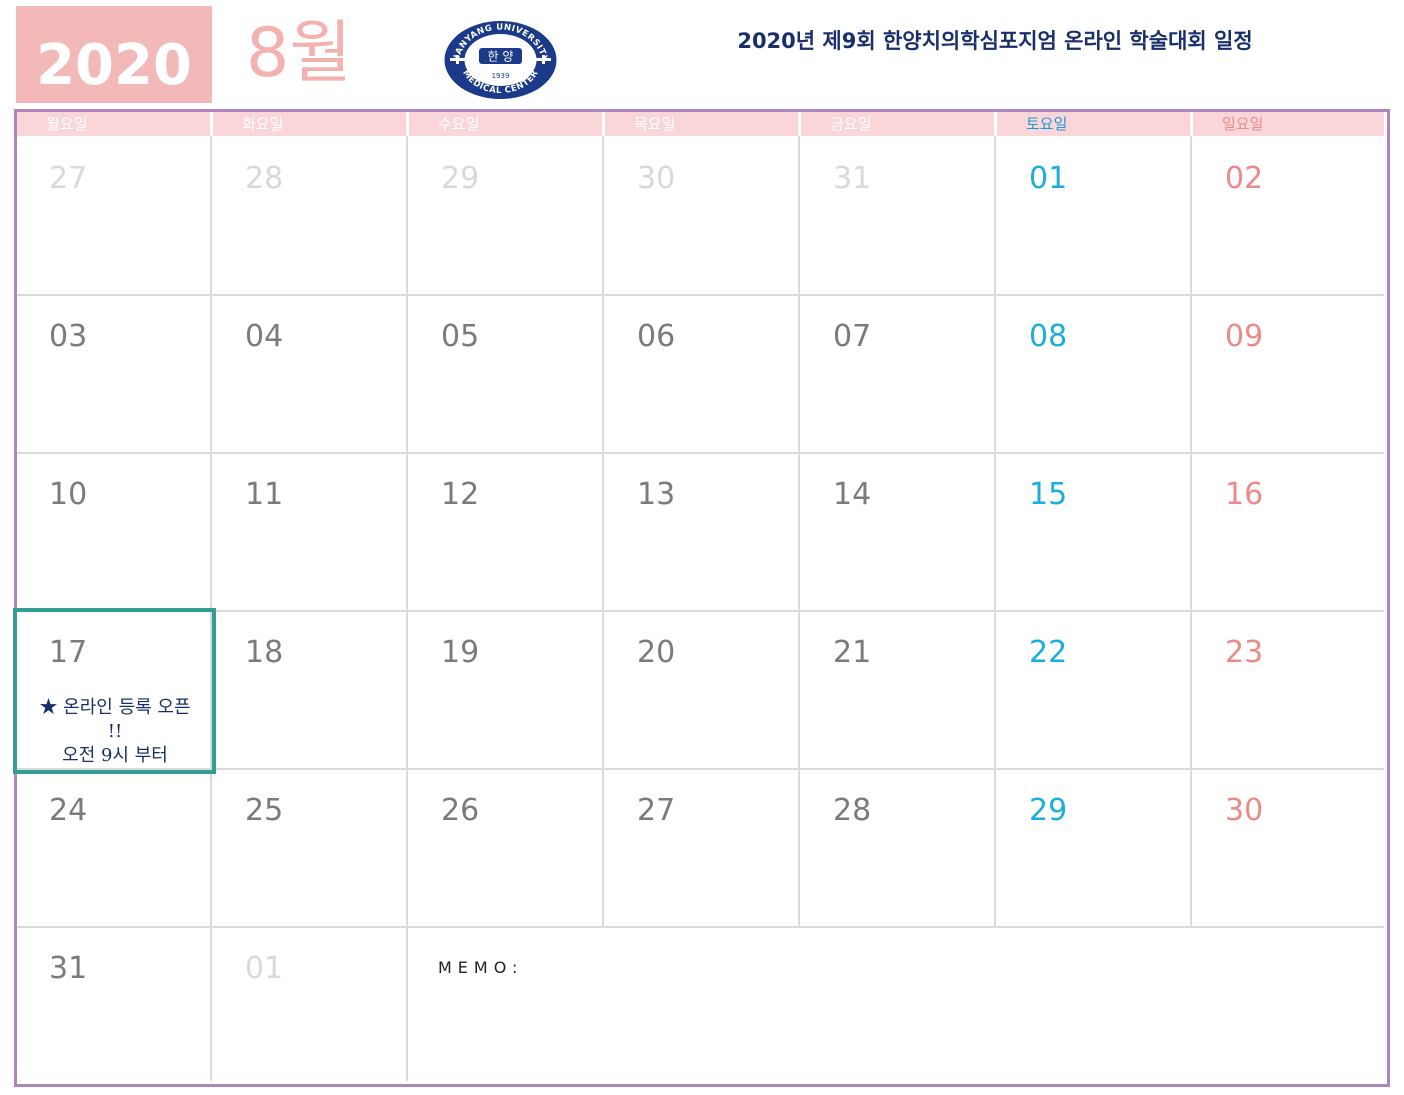  Describe the element at coordinates (264, 494) in the screenshot. I see `day-number: 11` at that location.